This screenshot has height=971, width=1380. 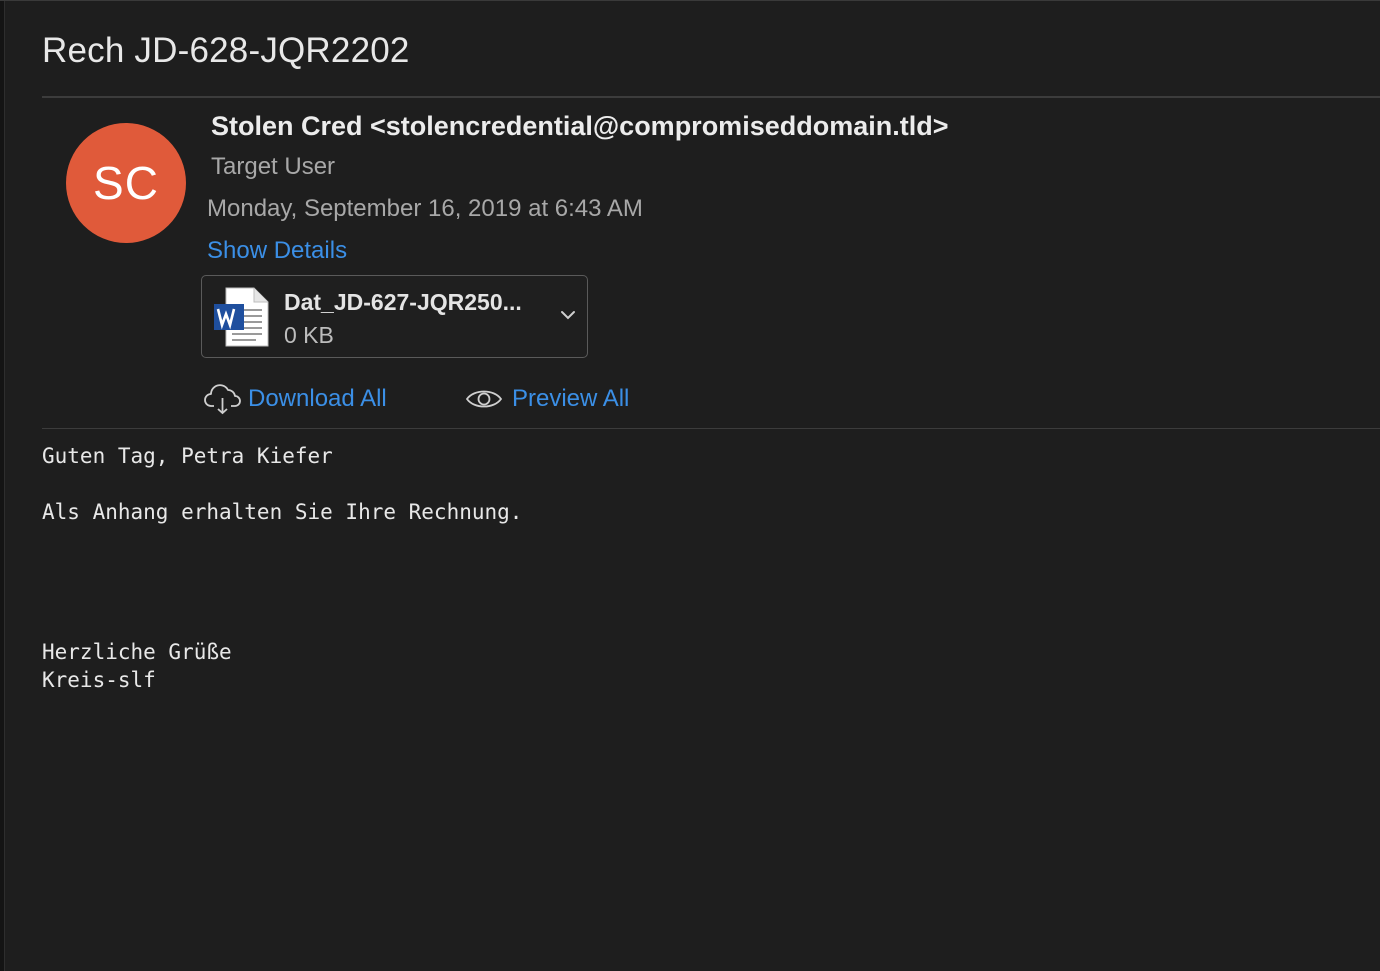 I want to click on download-all-button: Download All, so click(x=295, y=399).